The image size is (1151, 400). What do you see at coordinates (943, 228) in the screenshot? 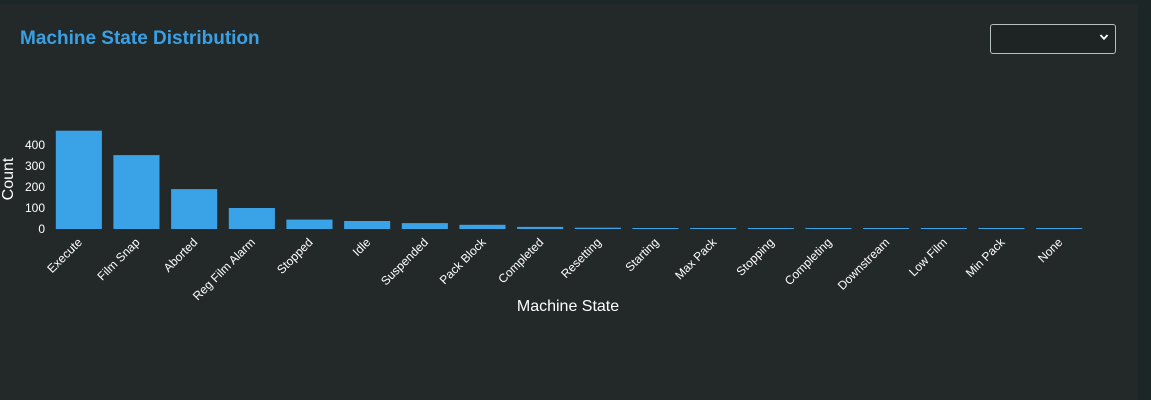
I see `bar-low-film` at bounding box center [943, 228].